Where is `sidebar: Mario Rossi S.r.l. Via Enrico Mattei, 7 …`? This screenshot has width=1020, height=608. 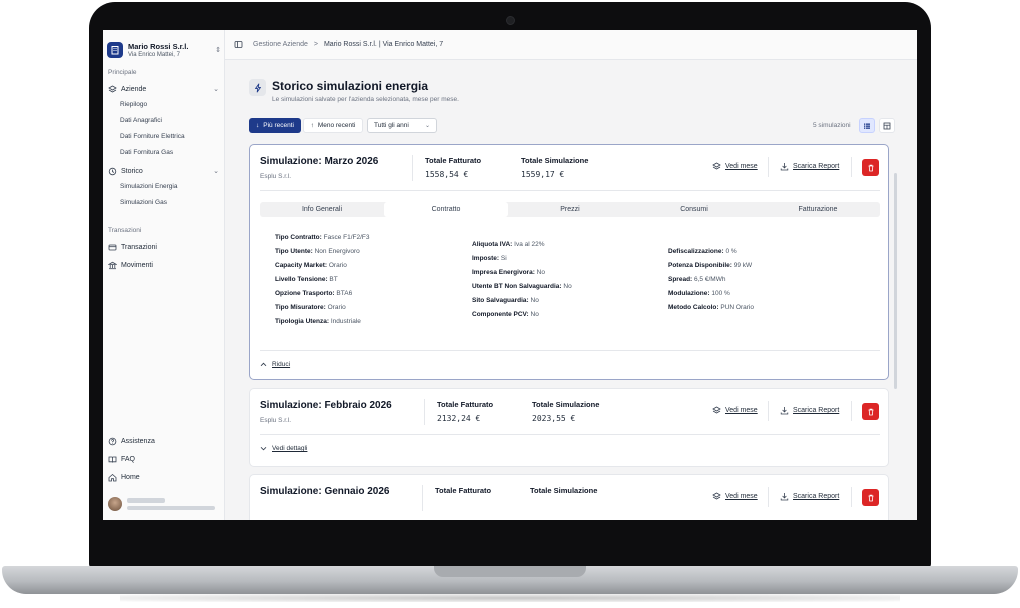 sidebar: Mario Rossi S.r.l. Via Enrico Mattei, 7 … is located at coordinates (164, 275).